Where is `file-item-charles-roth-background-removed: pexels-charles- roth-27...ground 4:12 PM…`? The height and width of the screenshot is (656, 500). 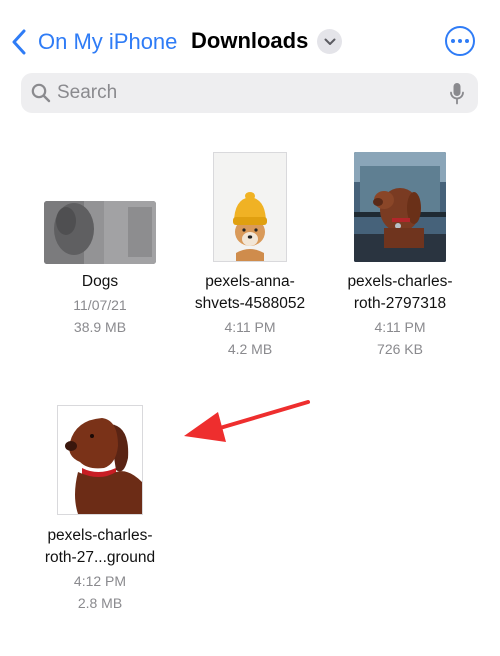 file-item-charles-roth-background-removed: pexels-charles- roth-27...ground 4:12 PM… is located at coordinates (100, 509).